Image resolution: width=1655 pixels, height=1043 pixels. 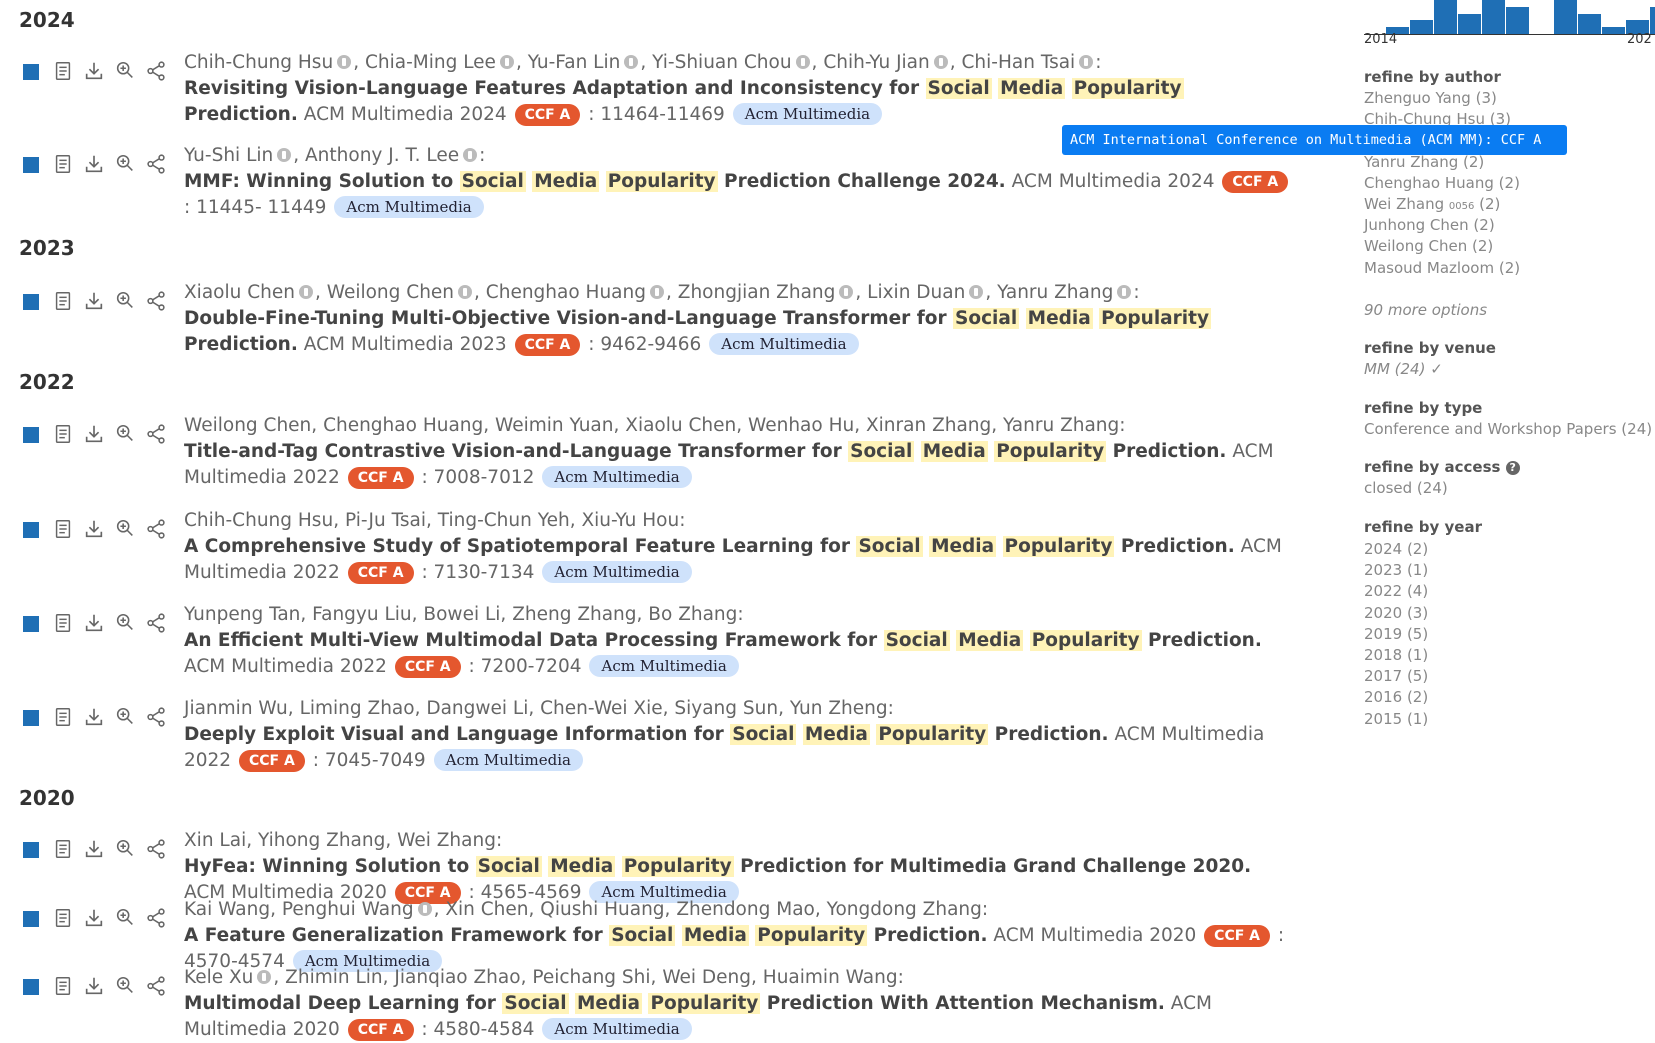 What do you see at coordinates (357, 708) in the screenshot?
I see `author-link: Liming Zhao` at bounding box center [357, 708].